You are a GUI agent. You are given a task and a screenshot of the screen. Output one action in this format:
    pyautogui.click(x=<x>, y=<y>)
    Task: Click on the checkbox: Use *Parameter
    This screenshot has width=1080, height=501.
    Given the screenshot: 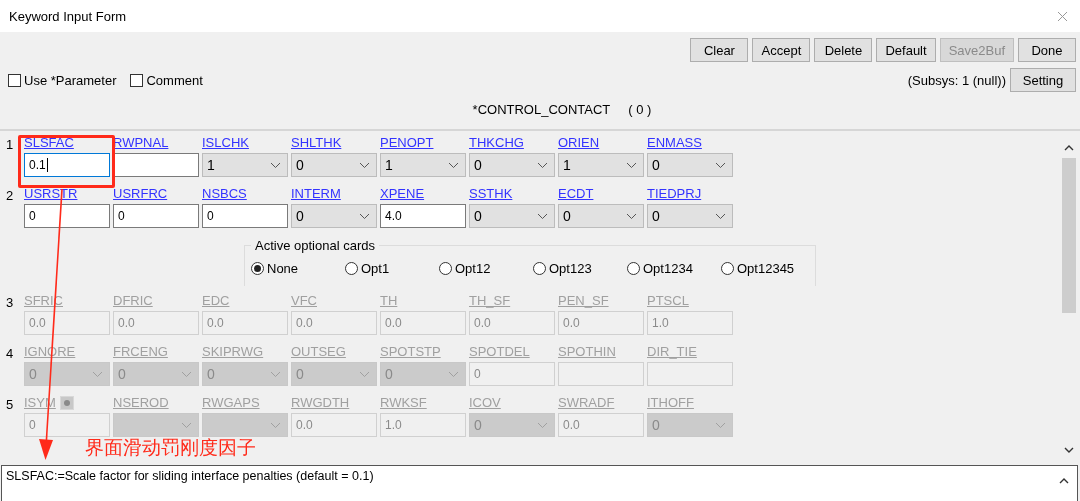 What is the action you would take?
    pyautogui.click(x=62, y=80)
    